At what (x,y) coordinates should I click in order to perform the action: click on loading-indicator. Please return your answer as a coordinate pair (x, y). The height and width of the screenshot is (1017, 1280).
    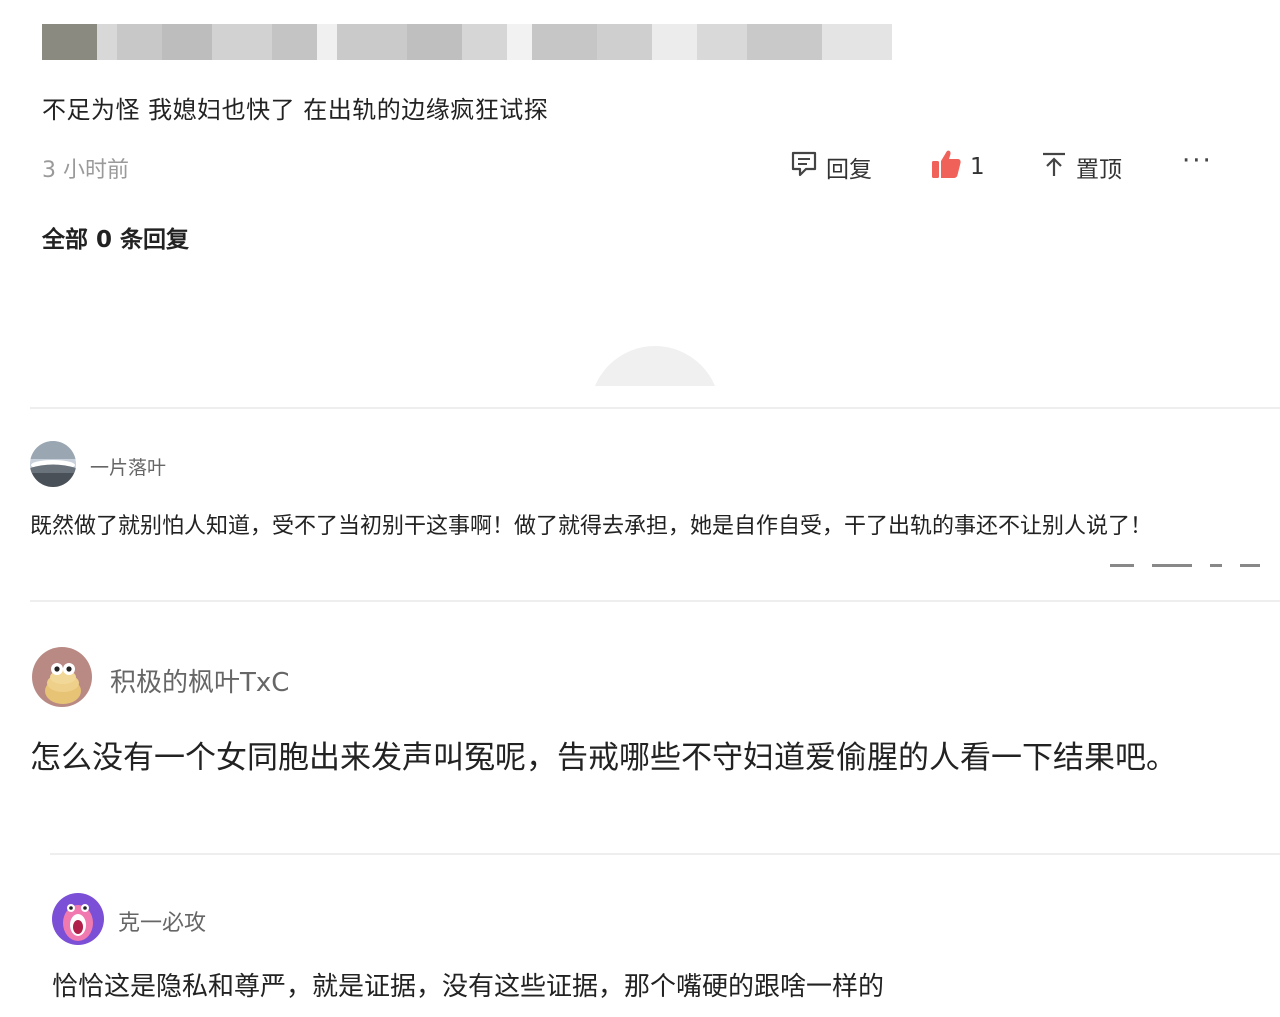
    Looking at the image, I should click on (655, 366).